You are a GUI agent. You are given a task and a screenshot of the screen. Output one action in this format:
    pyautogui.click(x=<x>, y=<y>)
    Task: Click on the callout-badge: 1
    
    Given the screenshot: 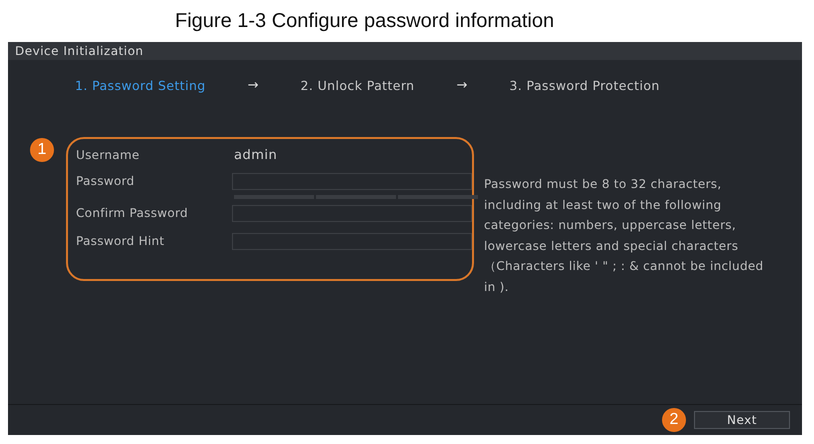 What is the action you would take?
    pyautogui.click(x=42, y=150)
    